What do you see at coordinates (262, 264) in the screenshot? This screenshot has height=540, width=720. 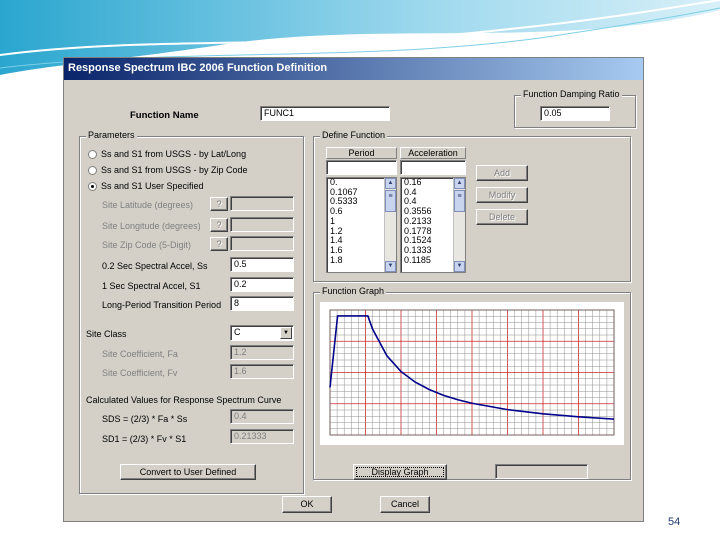 I see `ss-input: 0.5` at bounding box center [262, 264].